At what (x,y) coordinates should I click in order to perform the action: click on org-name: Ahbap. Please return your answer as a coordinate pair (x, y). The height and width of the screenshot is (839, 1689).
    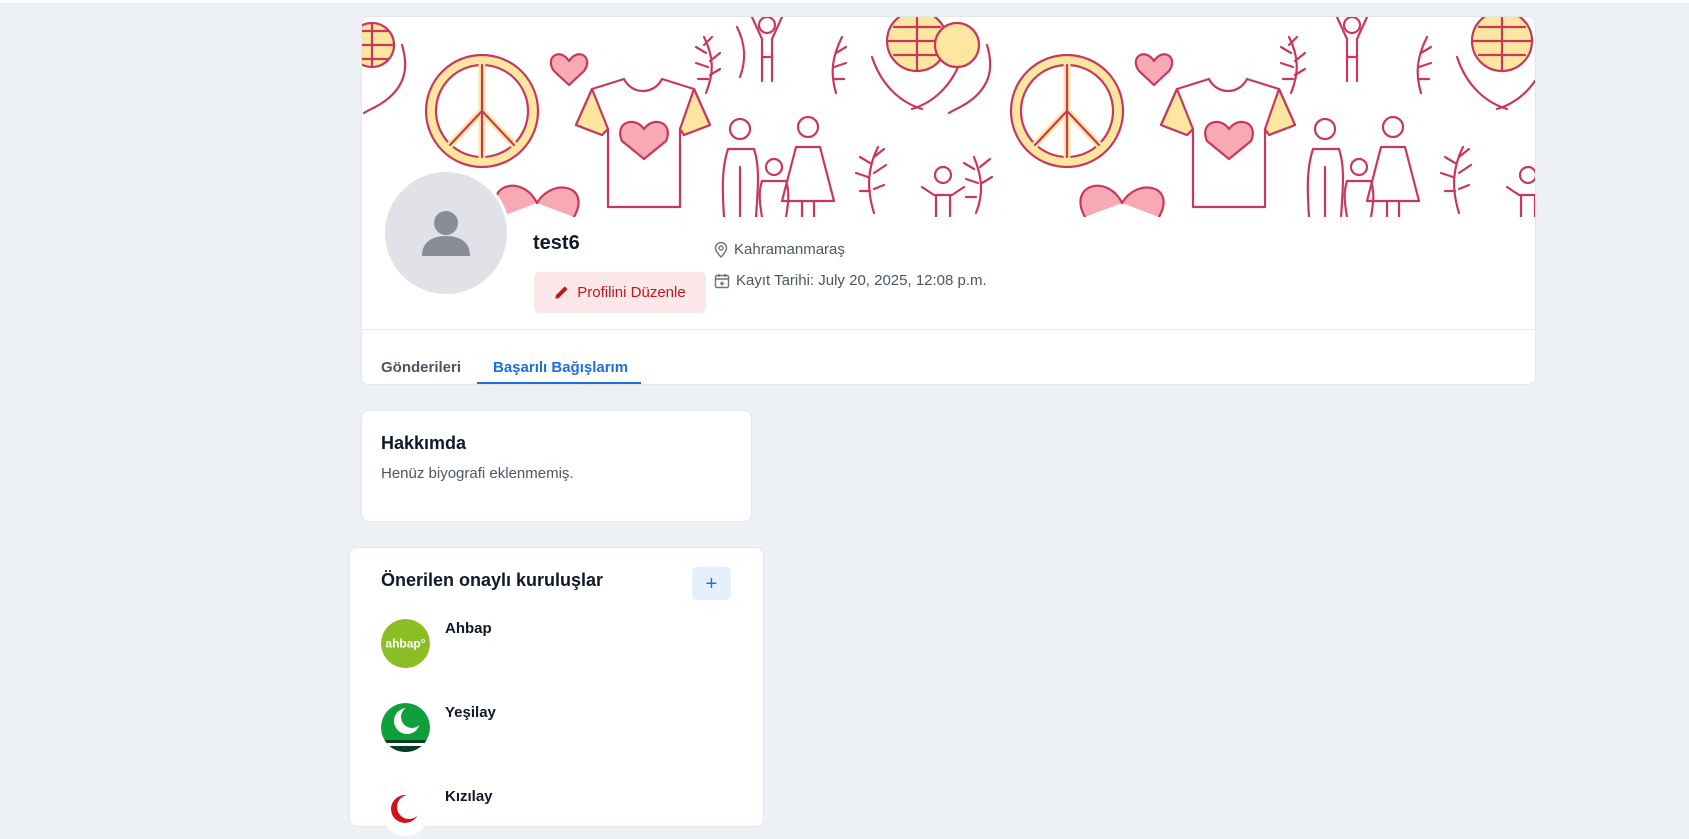
    Looking at the image, I should click on (468, 628).